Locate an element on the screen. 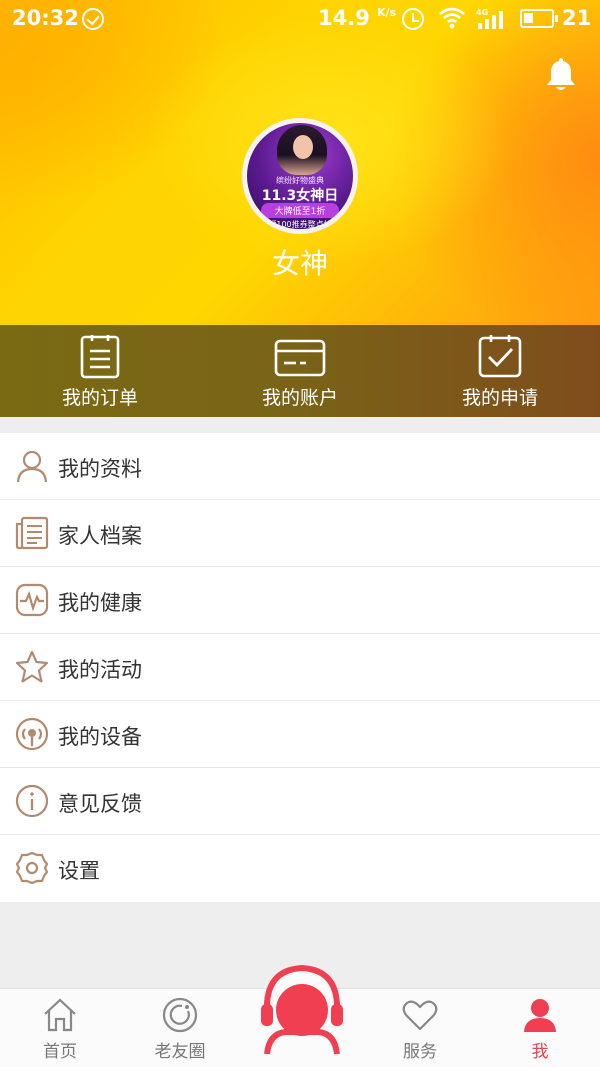  menu-item-feedback: 意见反馈 is located at coordinates (300, 801).